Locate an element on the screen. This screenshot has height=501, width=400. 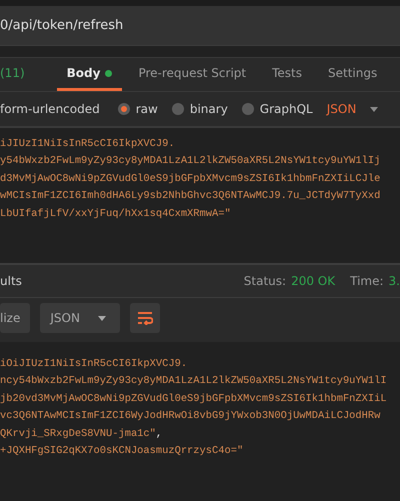
body-type-radio: binary is located at coordinates (200, 109).